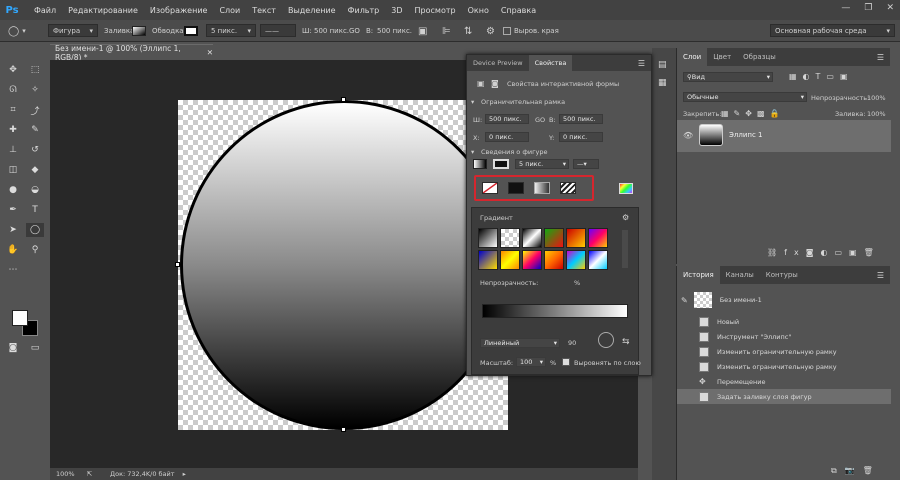 This screenshot has height=480, width=900. What do you see at coordinates (478, 10) in the screenshot?
I see `menu-window: Окно` at bounding box center [478, 10].